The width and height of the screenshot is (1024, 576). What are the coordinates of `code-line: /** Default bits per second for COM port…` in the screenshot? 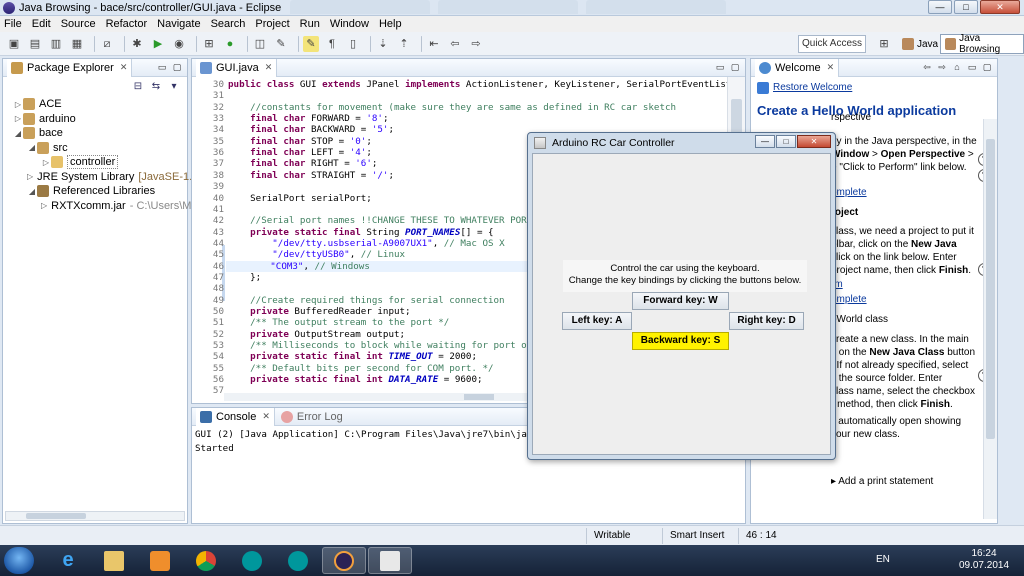 It's located at (360, 368).